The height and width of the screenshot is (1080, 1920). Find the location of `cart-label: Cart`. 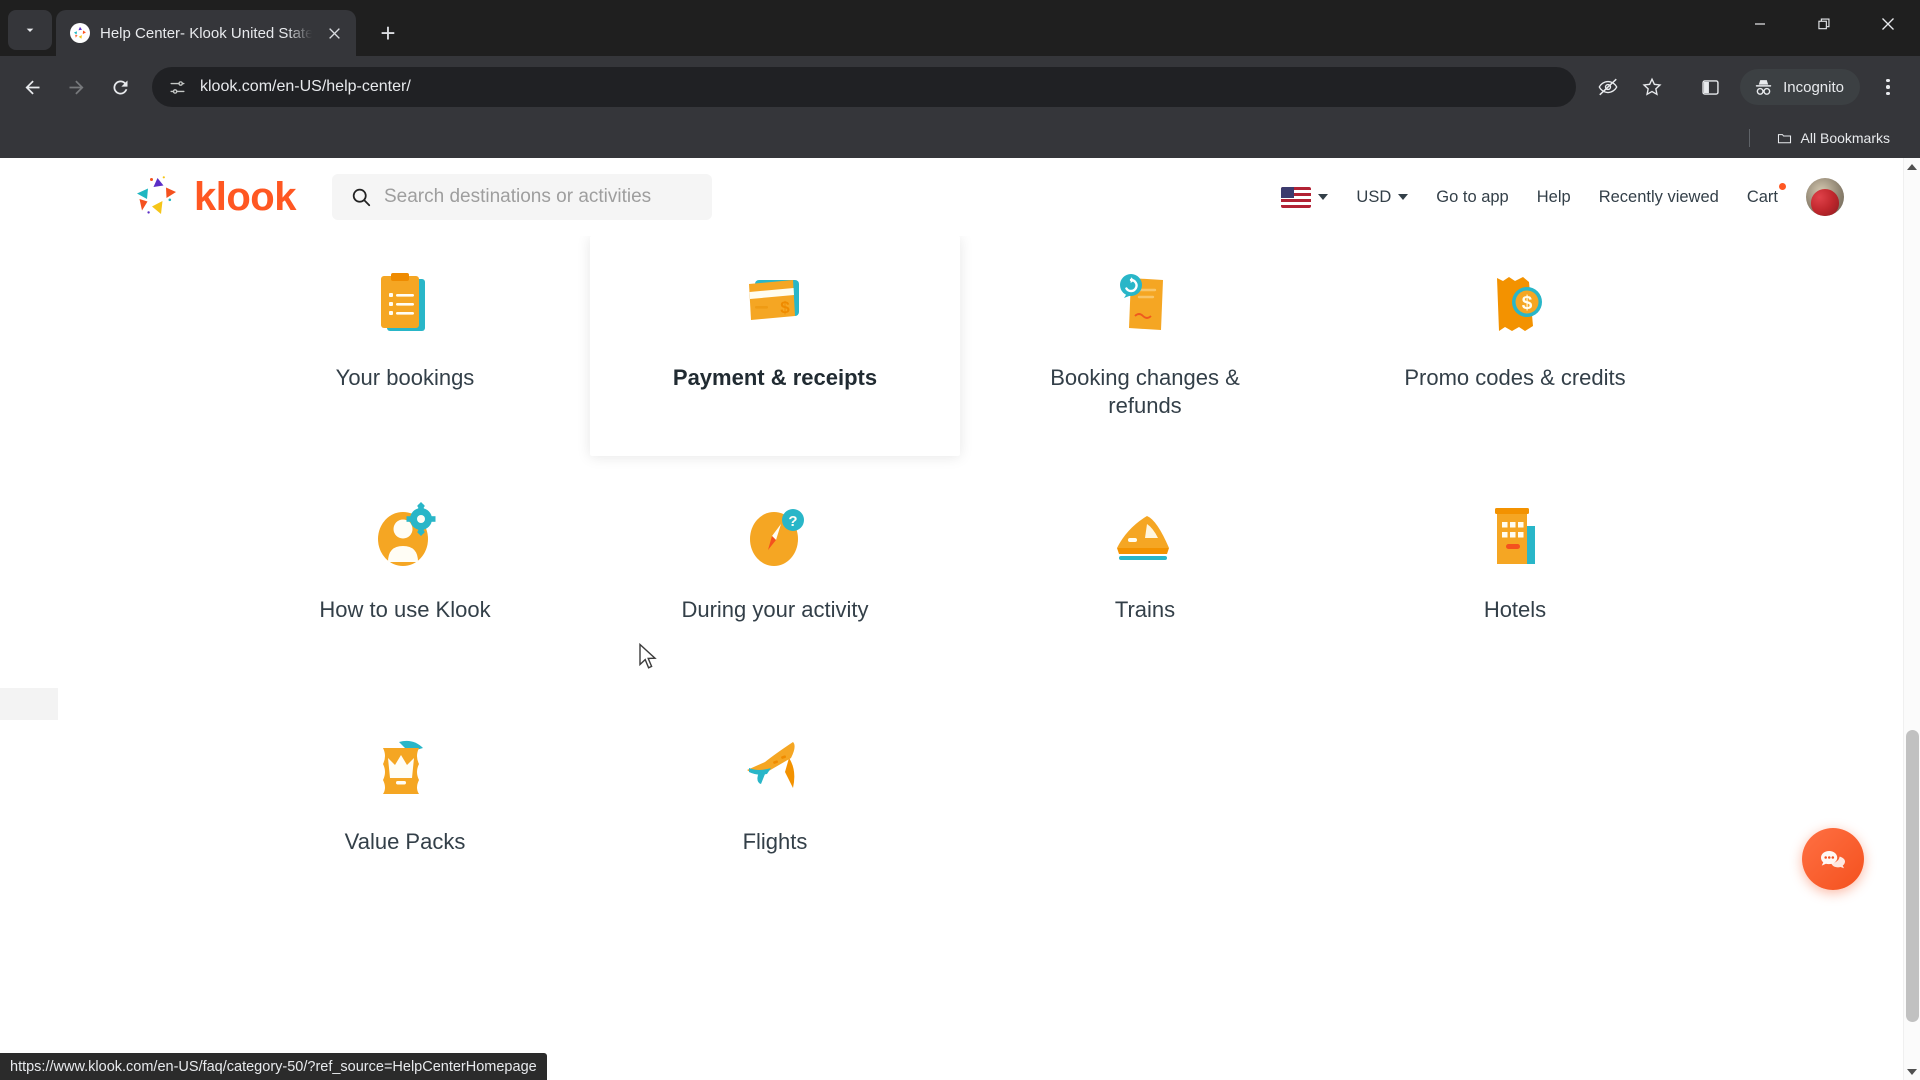

cart-label: Cart is located at coordinates (1762, 196).